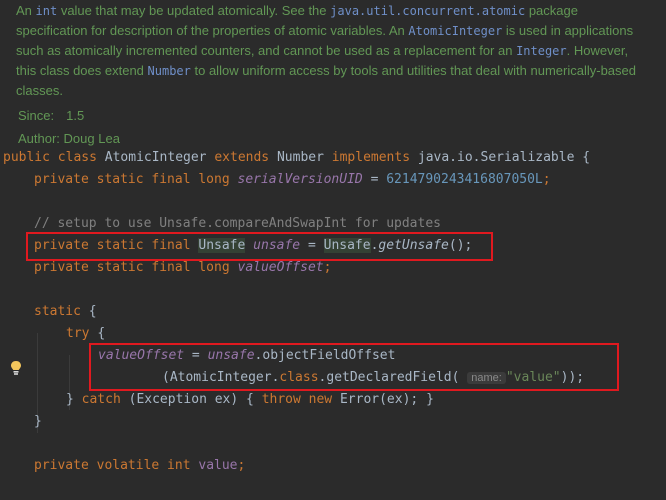 Image resolution: width=666 pixels, height=500 pixels. Describe the element at coordinates (51, 115) in the screenshot. I see `since-tag: Since: 1.5` at that location.